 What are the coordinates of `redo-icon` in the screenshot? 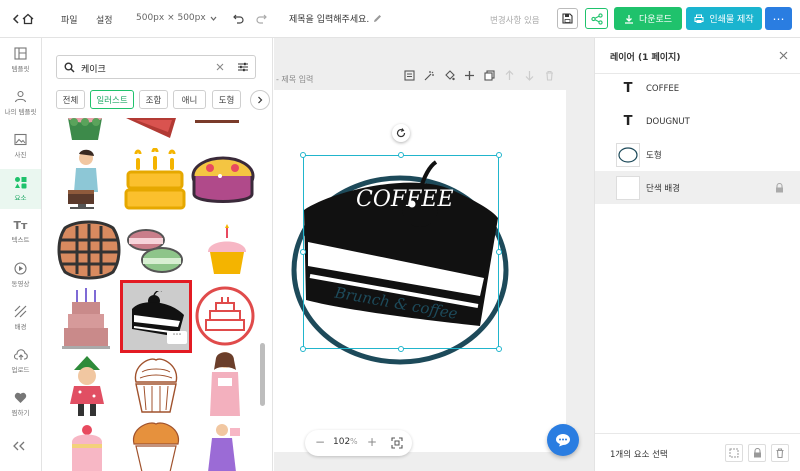 It's located at (261, 18).